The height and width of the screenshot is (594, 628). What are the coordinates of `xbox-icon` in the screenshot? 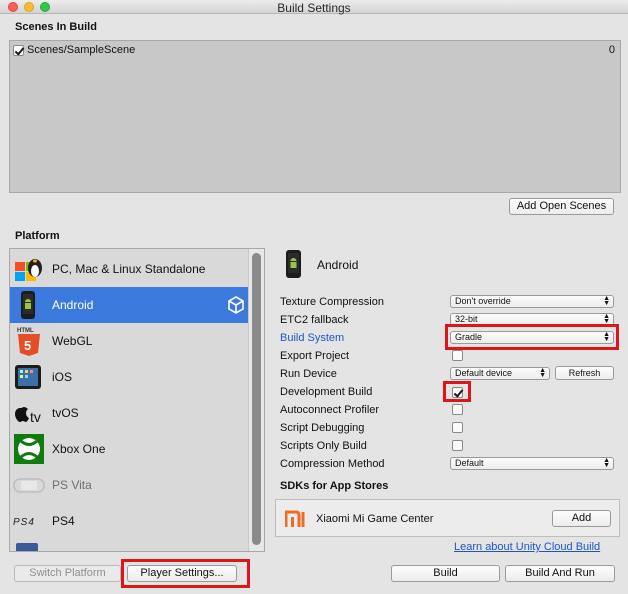 It's located at (29, 449).